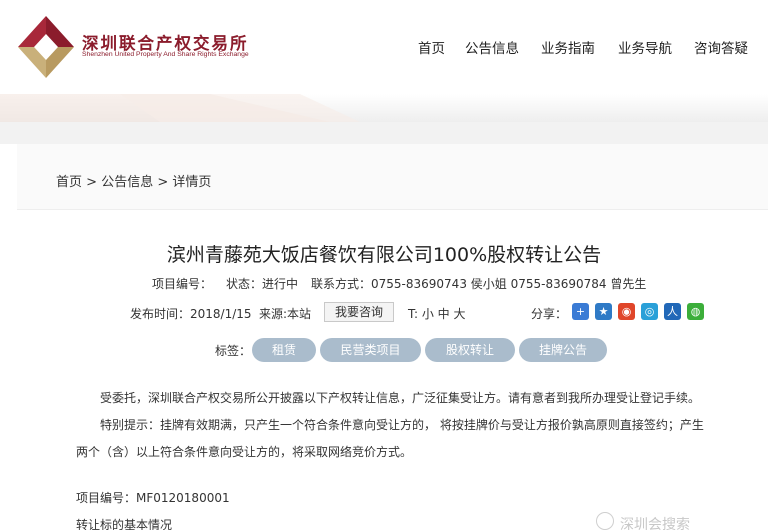 This screenshot has height=530, width=768. What do you see at coordinates (359, 312) in the screenshot?
I see `ask-question-button: 我要咨询` at bounding box center [359, 312].